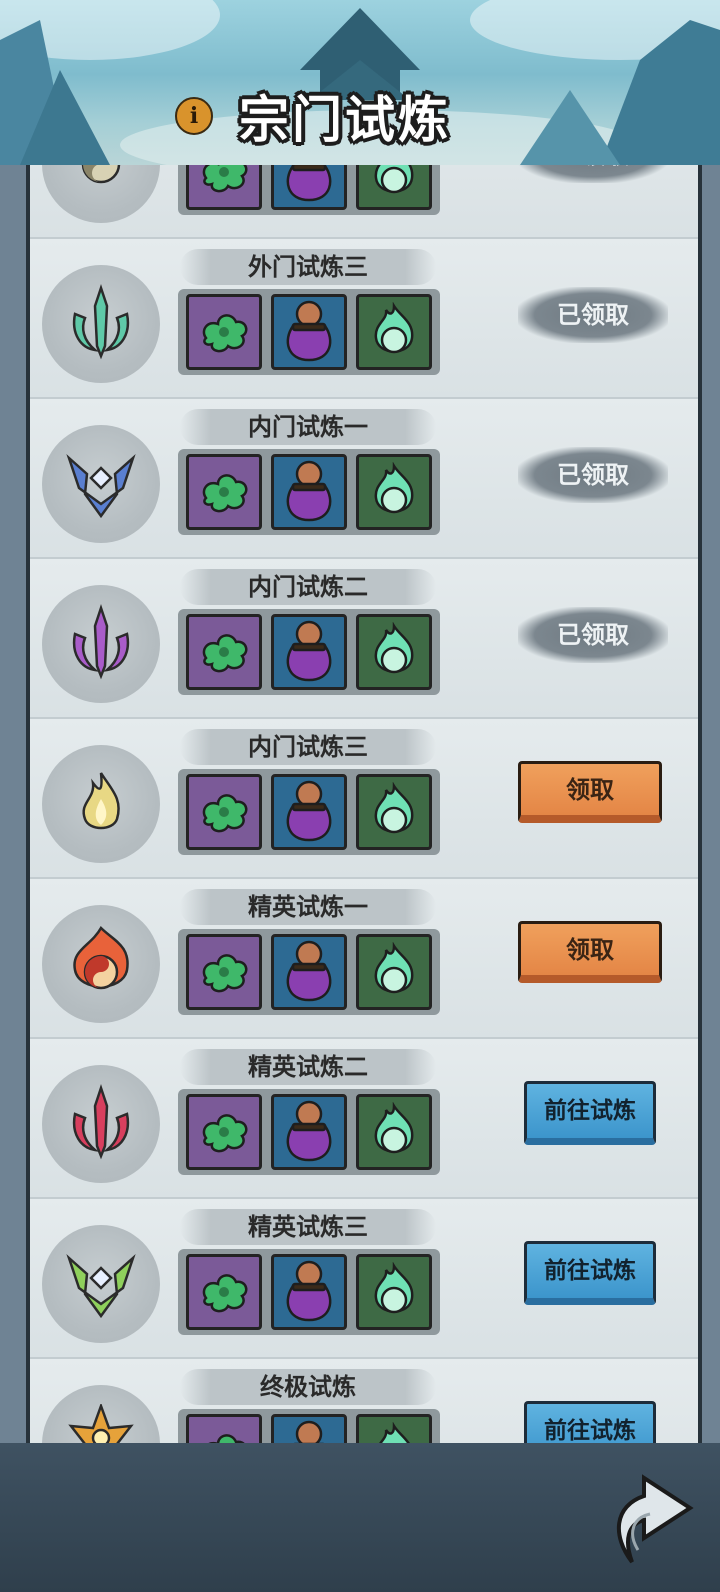 This screenshot has height=1592, width=720. What do you see at coordinates (308, 1227) in the screenshot?
I see `trial-name: 精英试炼三` at bounding box center [308, 1227].